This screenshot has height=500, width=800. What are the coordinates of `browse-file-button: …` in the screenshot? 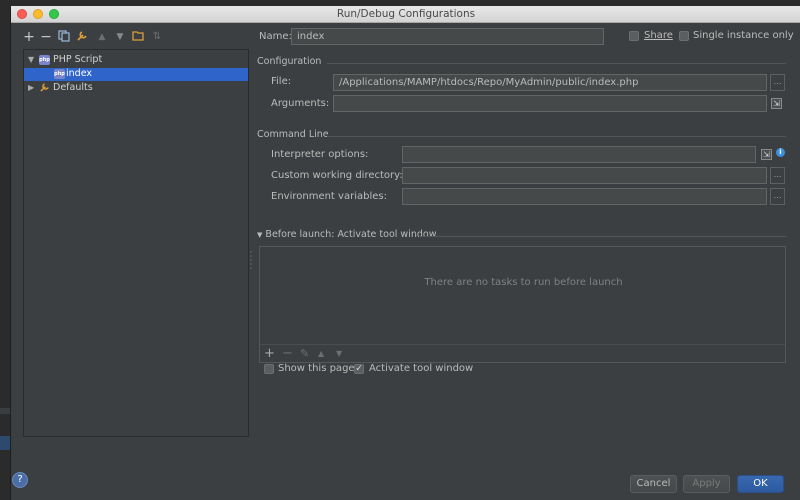 It's located at (777, 82).